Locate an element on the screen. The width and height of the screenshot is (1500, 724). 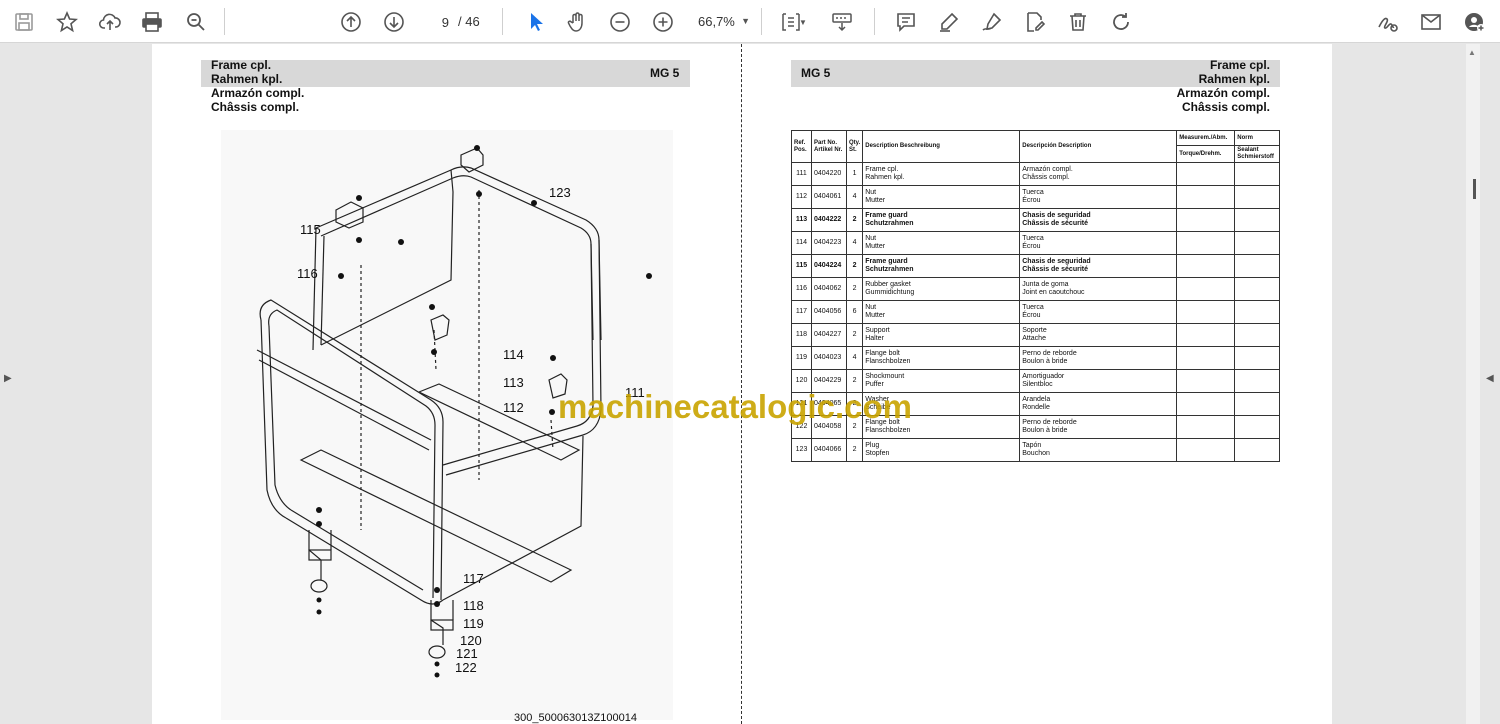
descripcion-cell: Tuerca Écrou is located at coordinates (1098, 197).